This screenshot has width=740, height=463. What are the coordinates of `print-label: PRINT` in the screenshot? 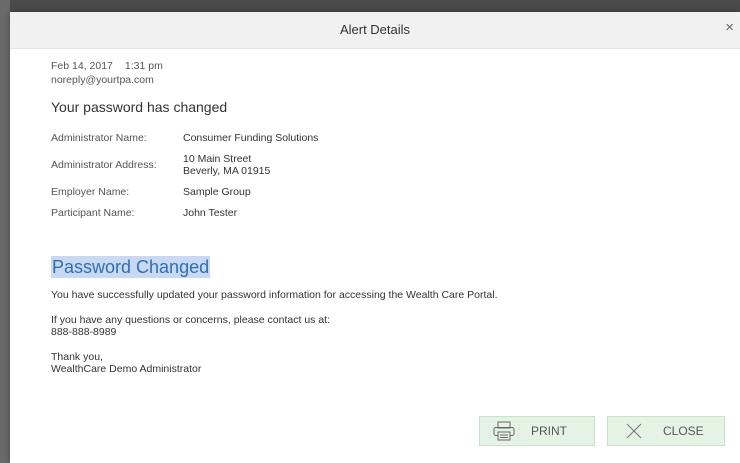 It's located at (549, 431).